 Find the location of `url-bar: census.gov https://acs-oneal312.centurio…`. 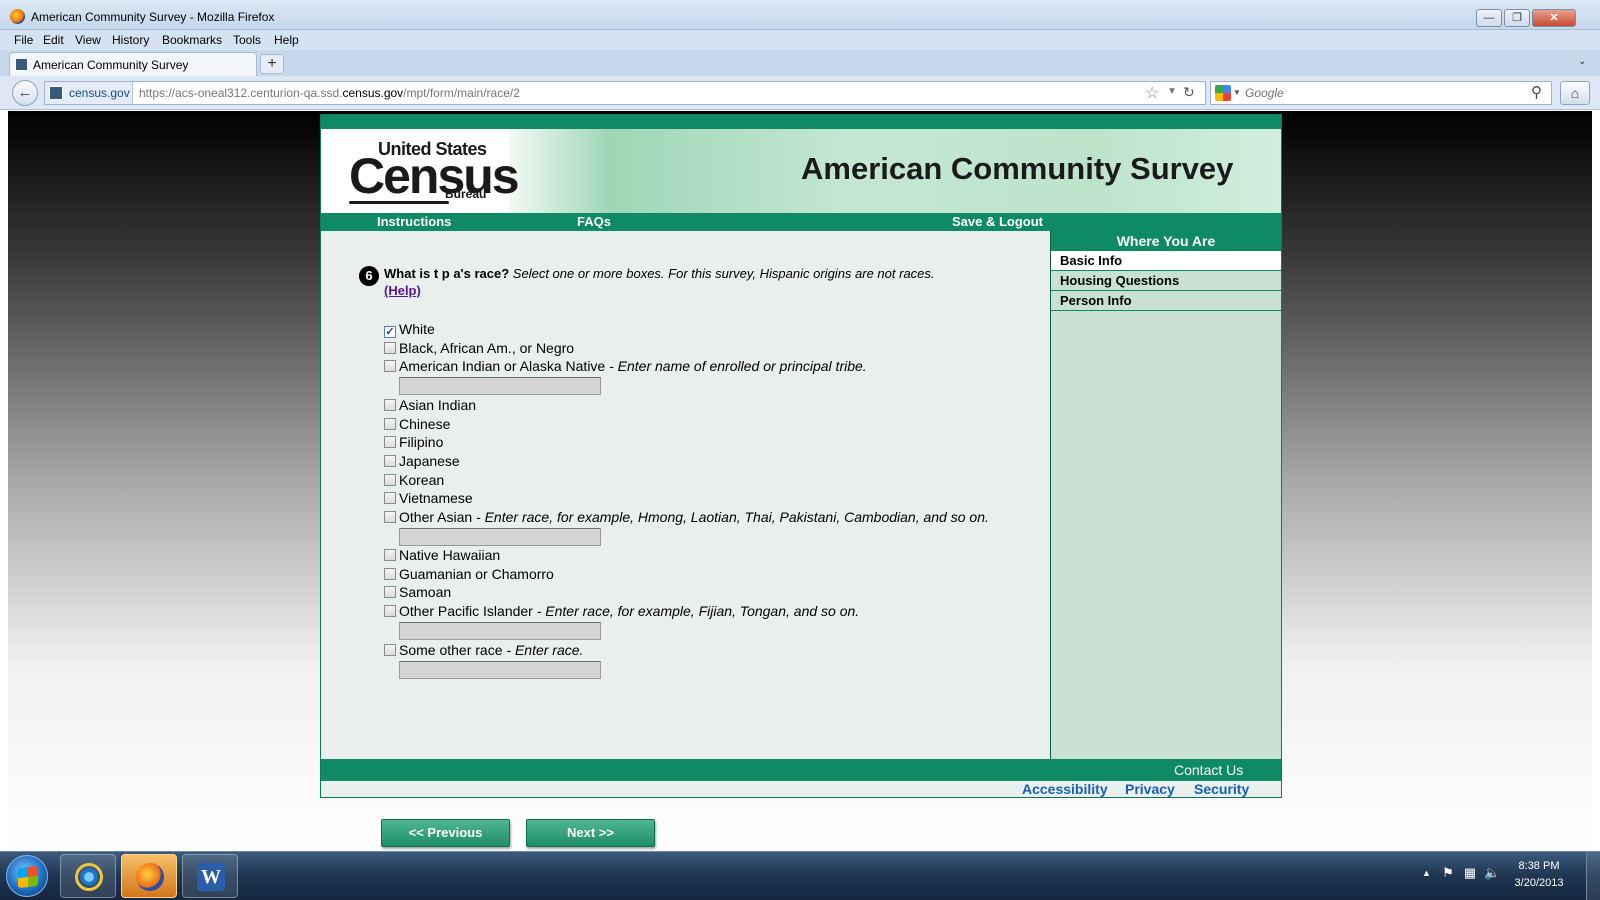

url-bar: census.gov https://acs-oneal312.centurio… is located at coordinates (625, 93).